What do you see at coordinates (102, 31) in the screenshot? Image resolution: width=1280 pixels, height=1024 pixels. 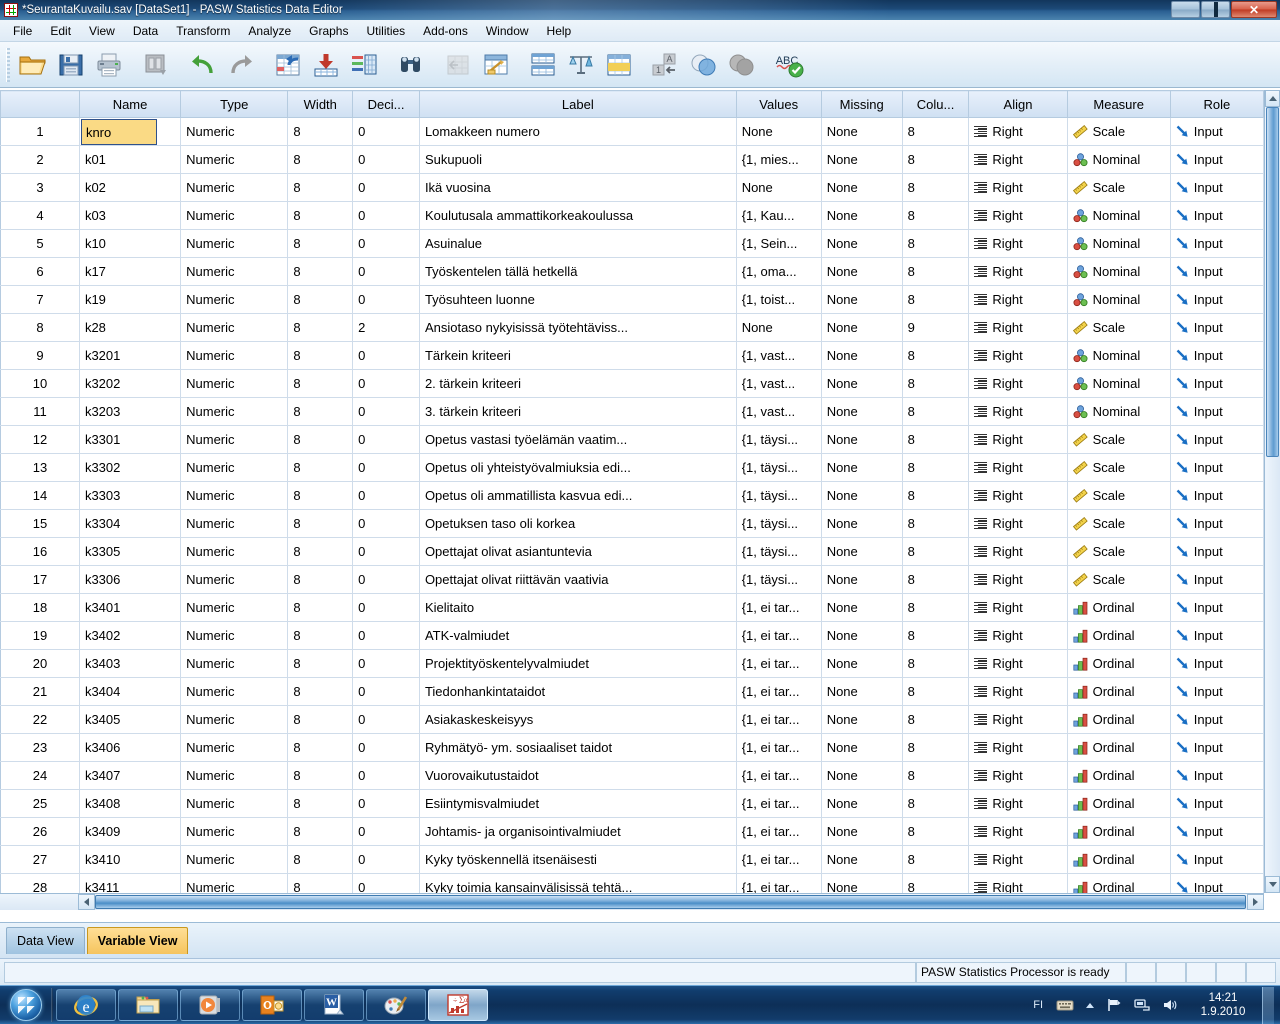 I see `menu-view: View` at bounding box center [102, 31].